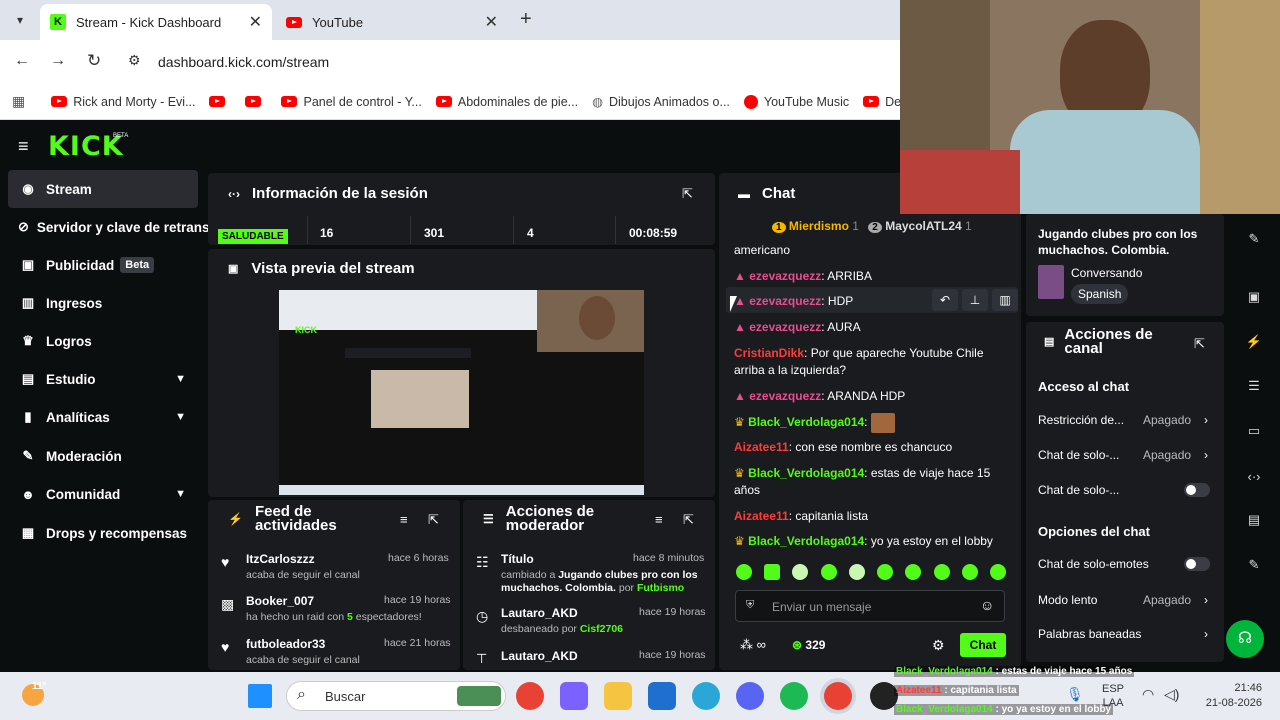  Describe the element at coordinates (1254, 476) in the screenshot. I see `signal-icon: ‹·›` at that location.